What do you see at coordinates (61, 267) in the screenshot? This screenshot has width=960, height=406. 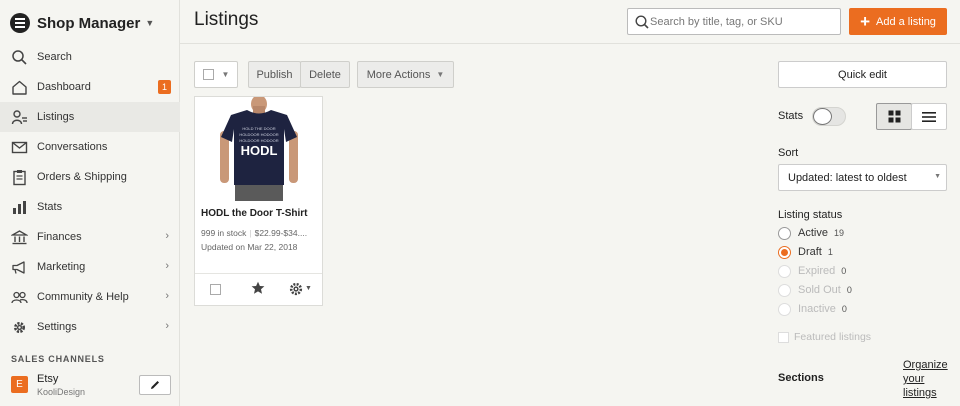 I see `sidebar-item-label: Marketing` at bounding box center [61, 267].